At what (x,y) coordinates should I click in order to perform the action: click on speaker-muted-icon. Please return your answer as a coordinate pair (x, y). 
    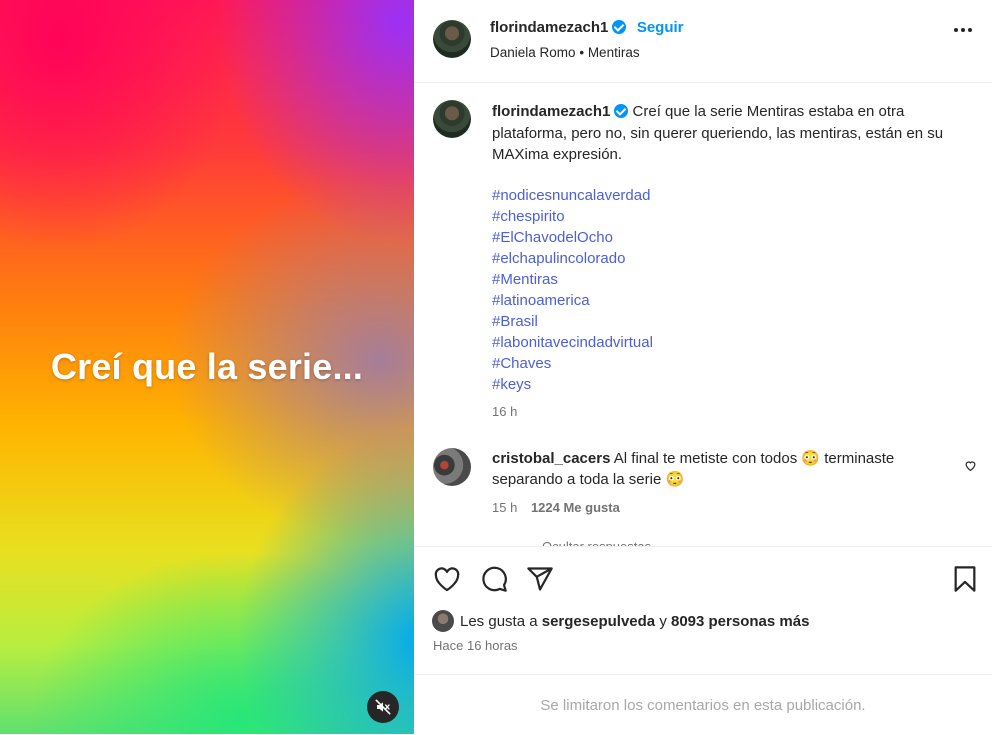
    Looking at the image, I should click on (383, 707).